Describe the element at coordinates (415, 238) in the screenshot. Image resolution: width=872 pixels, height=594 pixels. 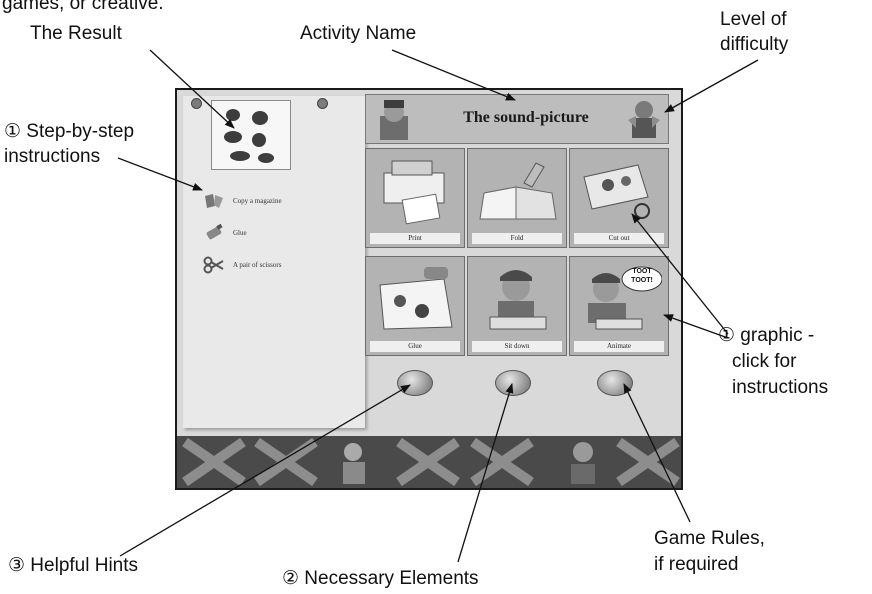
I see `tile-caption: Print` at that location.